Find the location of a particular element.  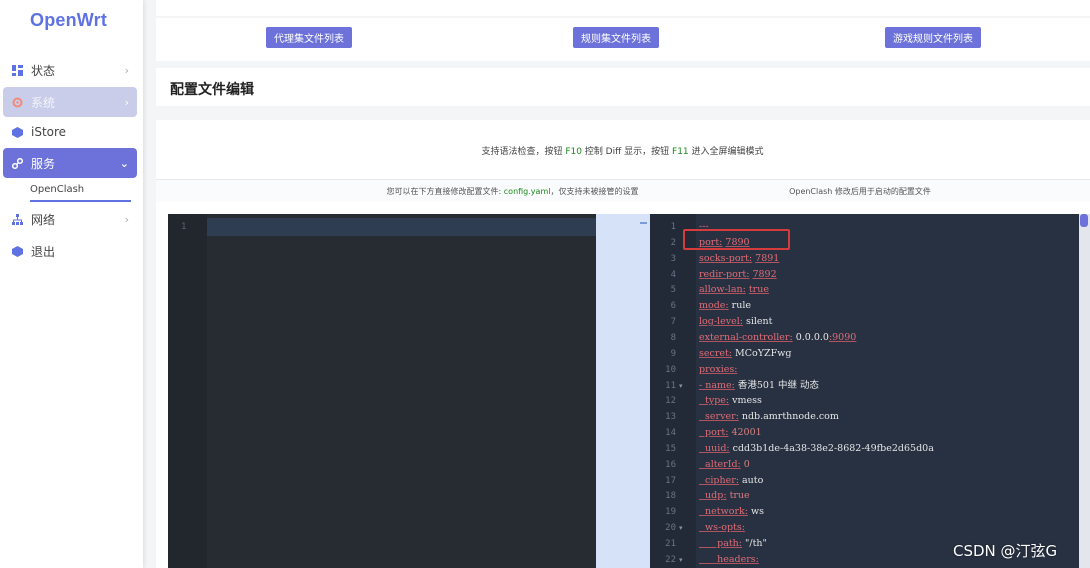

code-token: 42001 is located at coordinates (746, 433).